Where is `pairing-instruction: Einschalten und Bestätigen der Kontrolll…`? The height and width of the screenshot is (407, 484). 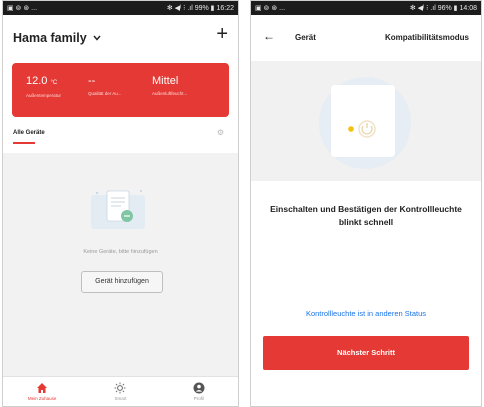
pairing-instruction: Einschalten und Bestätigen der Kontrolll… is located at coordinates (366, 215).